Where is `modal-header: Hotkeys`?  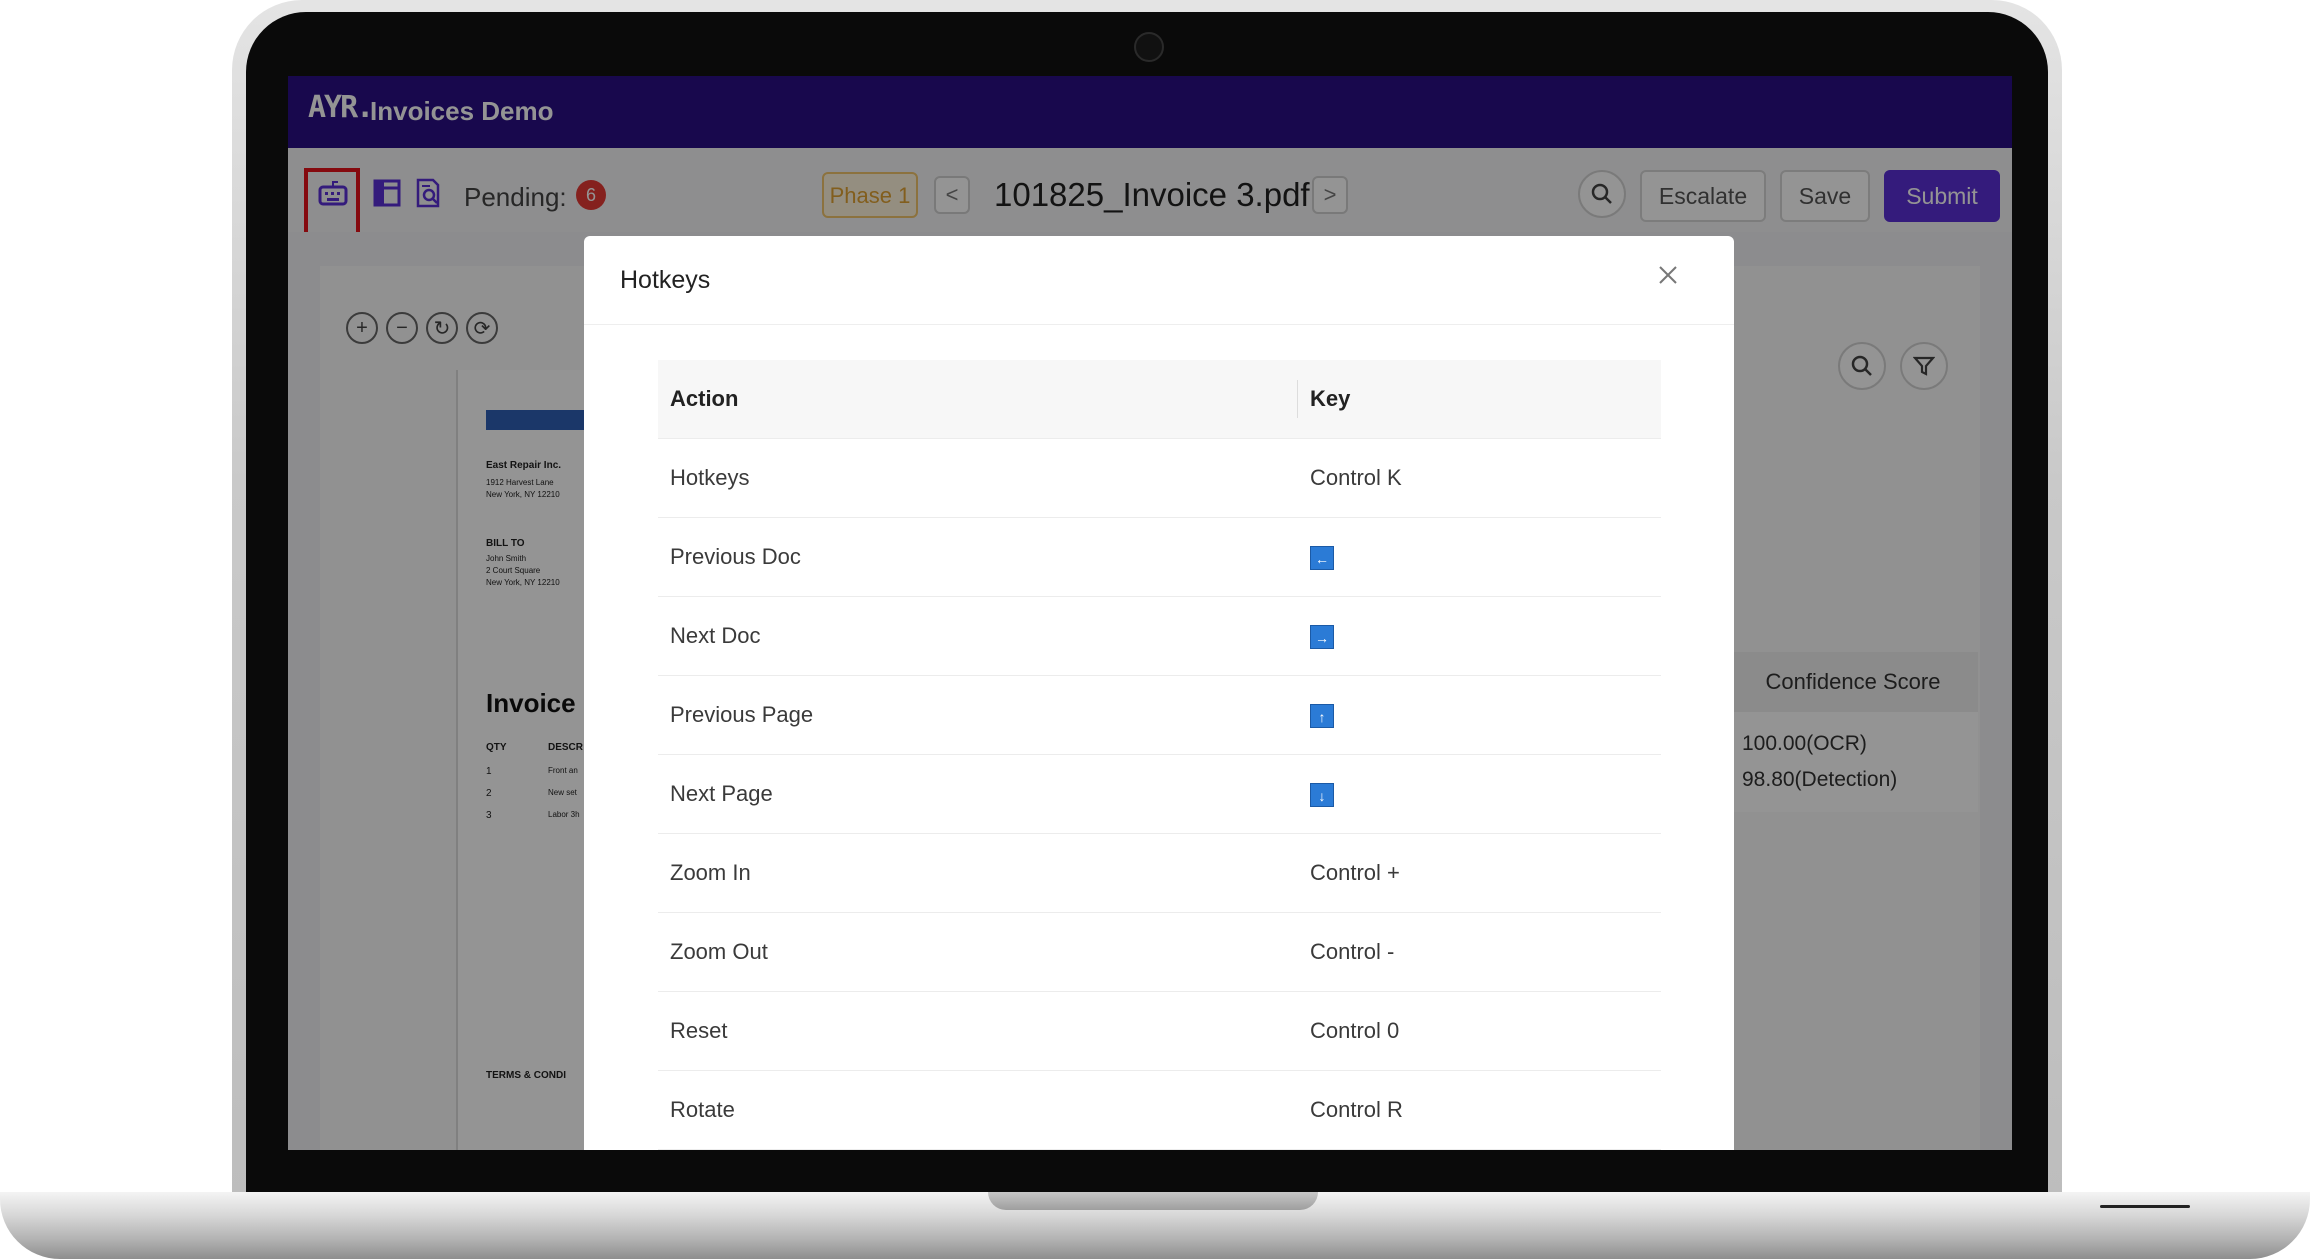 modal-header: Hotkeys is located at coordinates (1159, 280).